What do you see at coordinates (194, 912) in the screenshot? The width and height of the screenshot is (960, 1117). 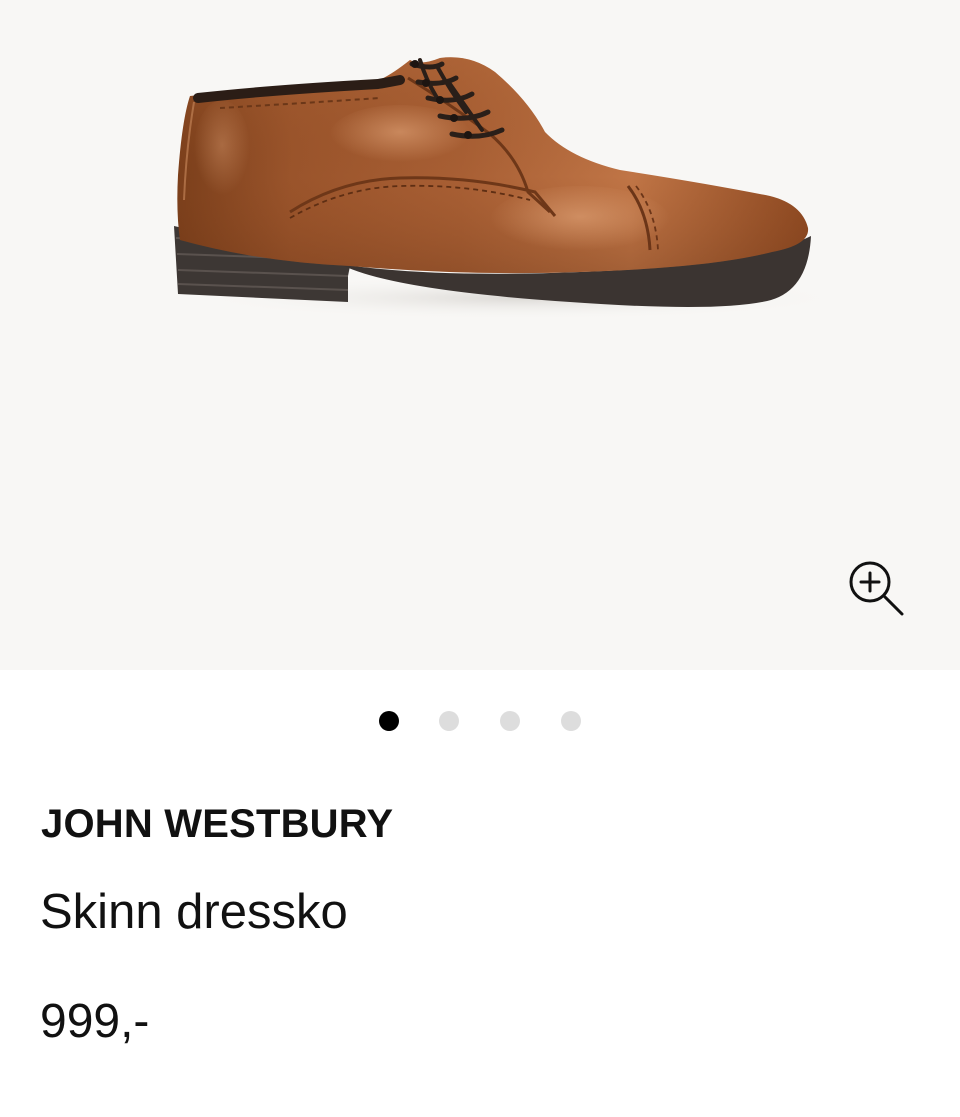 I see `product-title: Skinn dressko` at bounding box center [194, 912].